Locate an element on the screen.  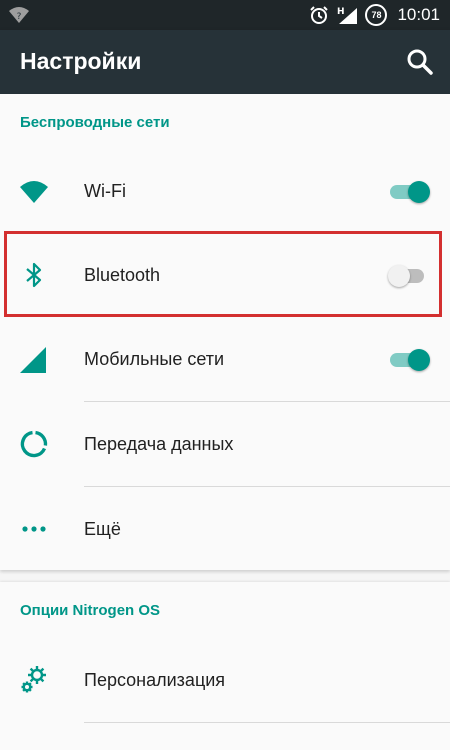
wifi-toggle is located at coordinates (409, 192).